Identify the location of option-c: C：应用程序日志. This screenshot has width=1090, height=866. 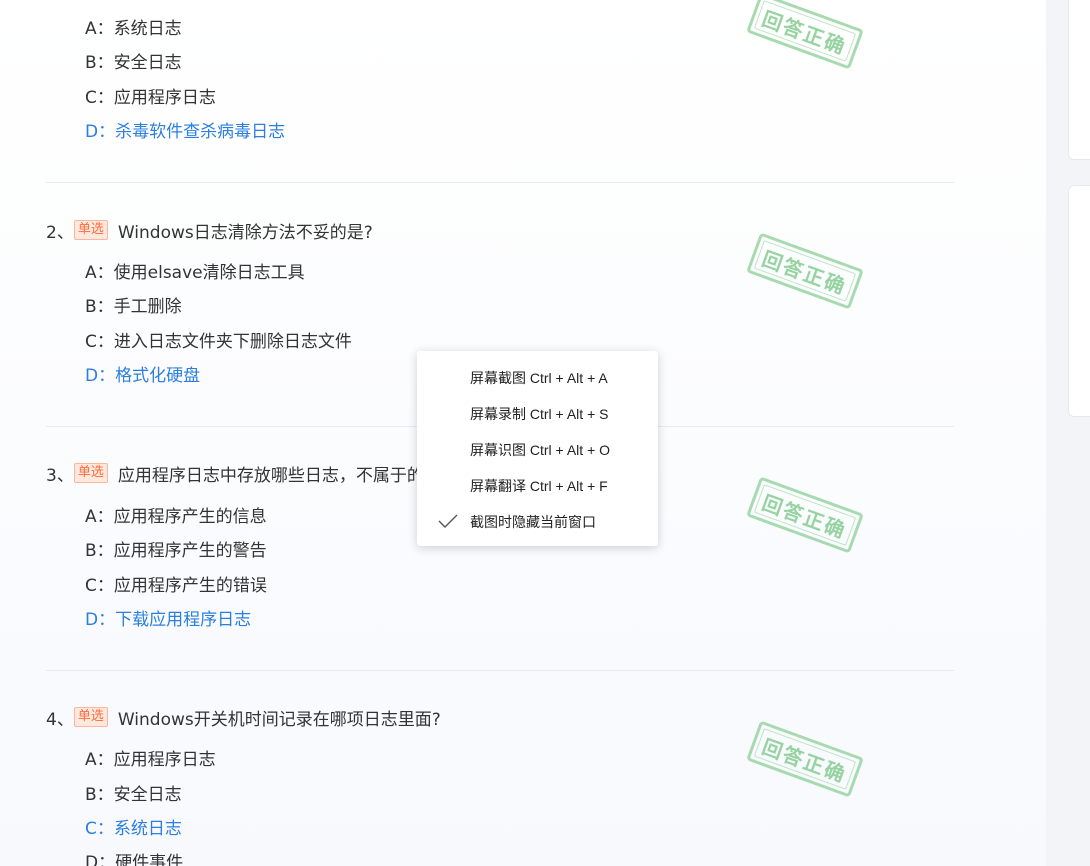
(150, 98).